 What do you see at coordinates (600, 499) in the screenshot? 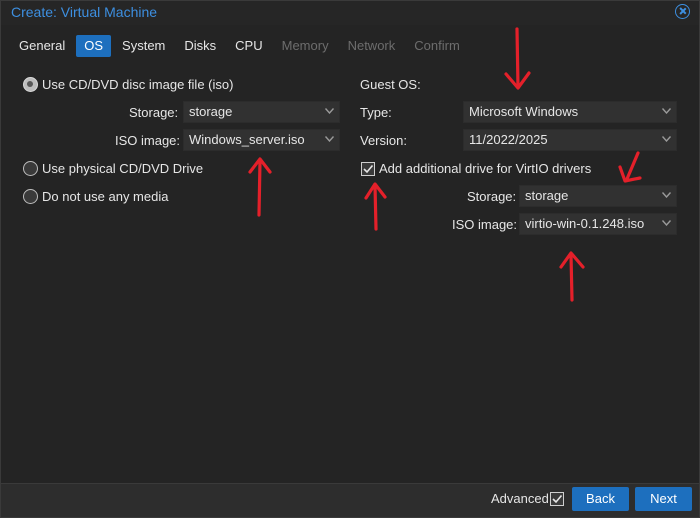
I see `back-button: Back` at bounding box center [600, 499].